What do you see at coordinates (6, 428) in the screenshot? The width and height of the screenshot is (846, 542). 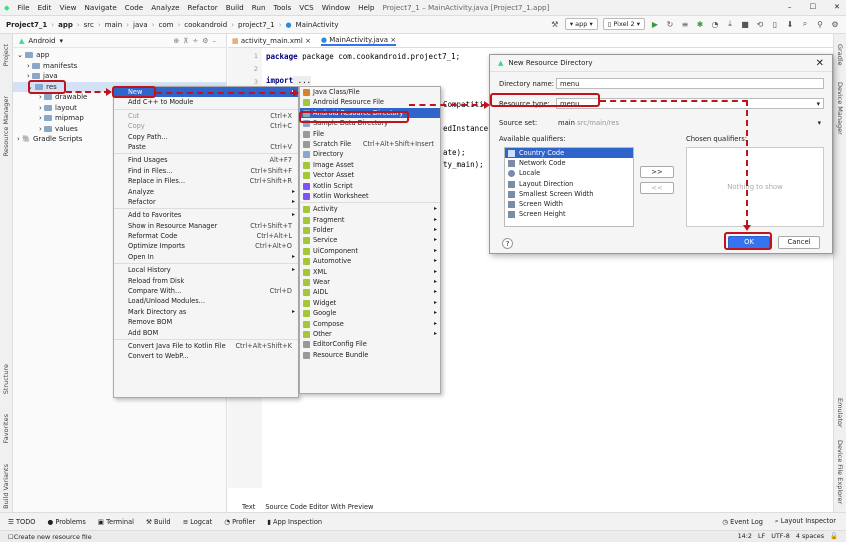 I see `tool-favorites: Favorites` at bounding box center [6, 428].